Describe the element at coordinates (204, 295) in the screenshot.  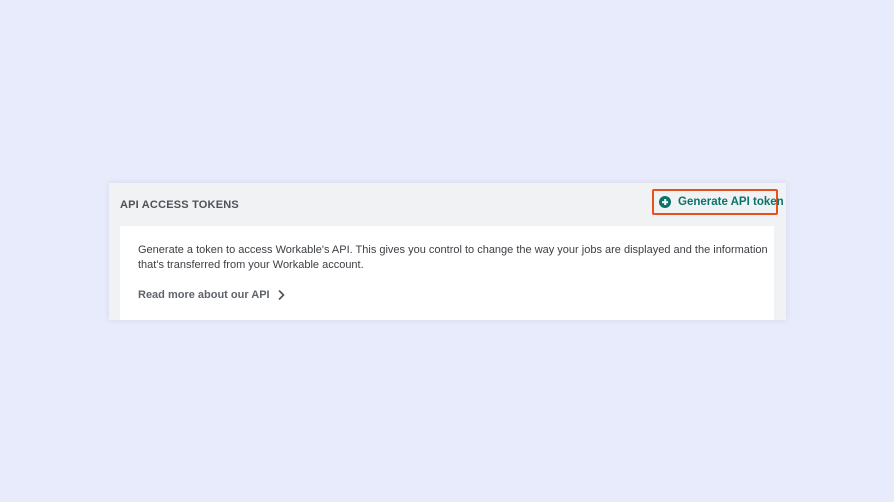
I see `read-more-label: Read more about our API` at that location.